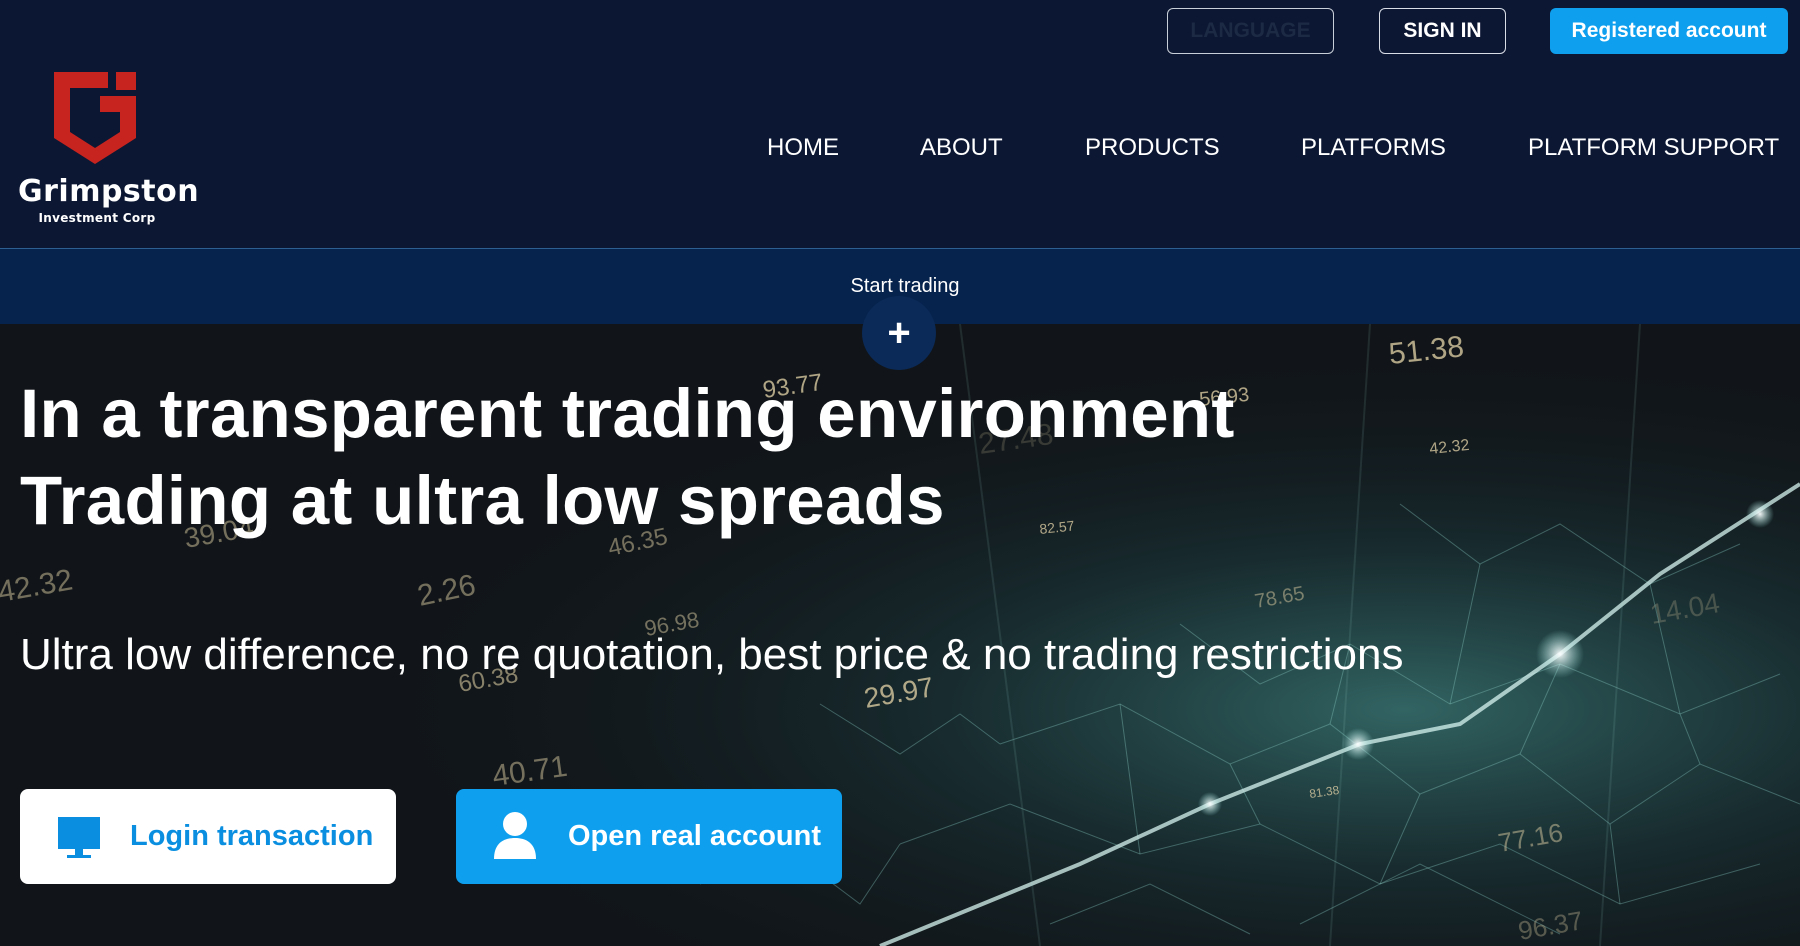 This screenshot has width=1800, height=946. I want to click on hero-title-line-1: In a transparent trading environment, so click(627, 413).